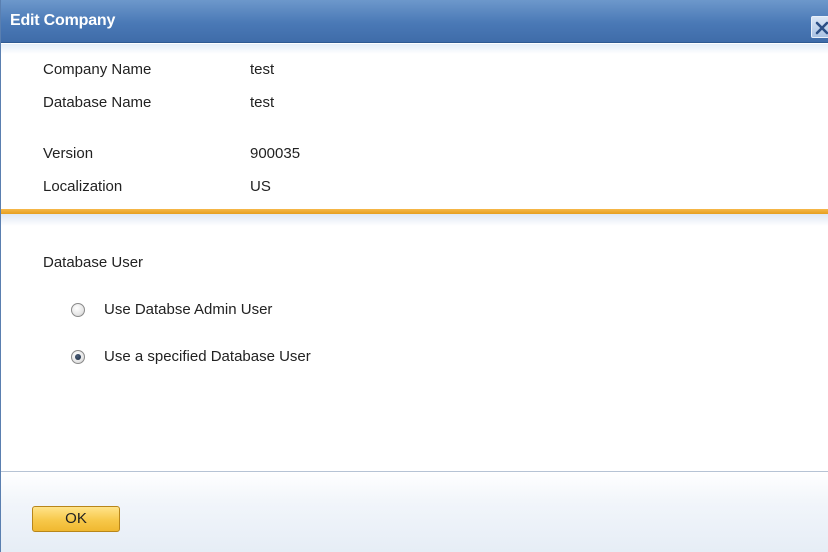  What do you see at coordinates (243, 103) in the screenshot?
I see `info-row-database-name: Database Name test` at bounding box center [243, 103].